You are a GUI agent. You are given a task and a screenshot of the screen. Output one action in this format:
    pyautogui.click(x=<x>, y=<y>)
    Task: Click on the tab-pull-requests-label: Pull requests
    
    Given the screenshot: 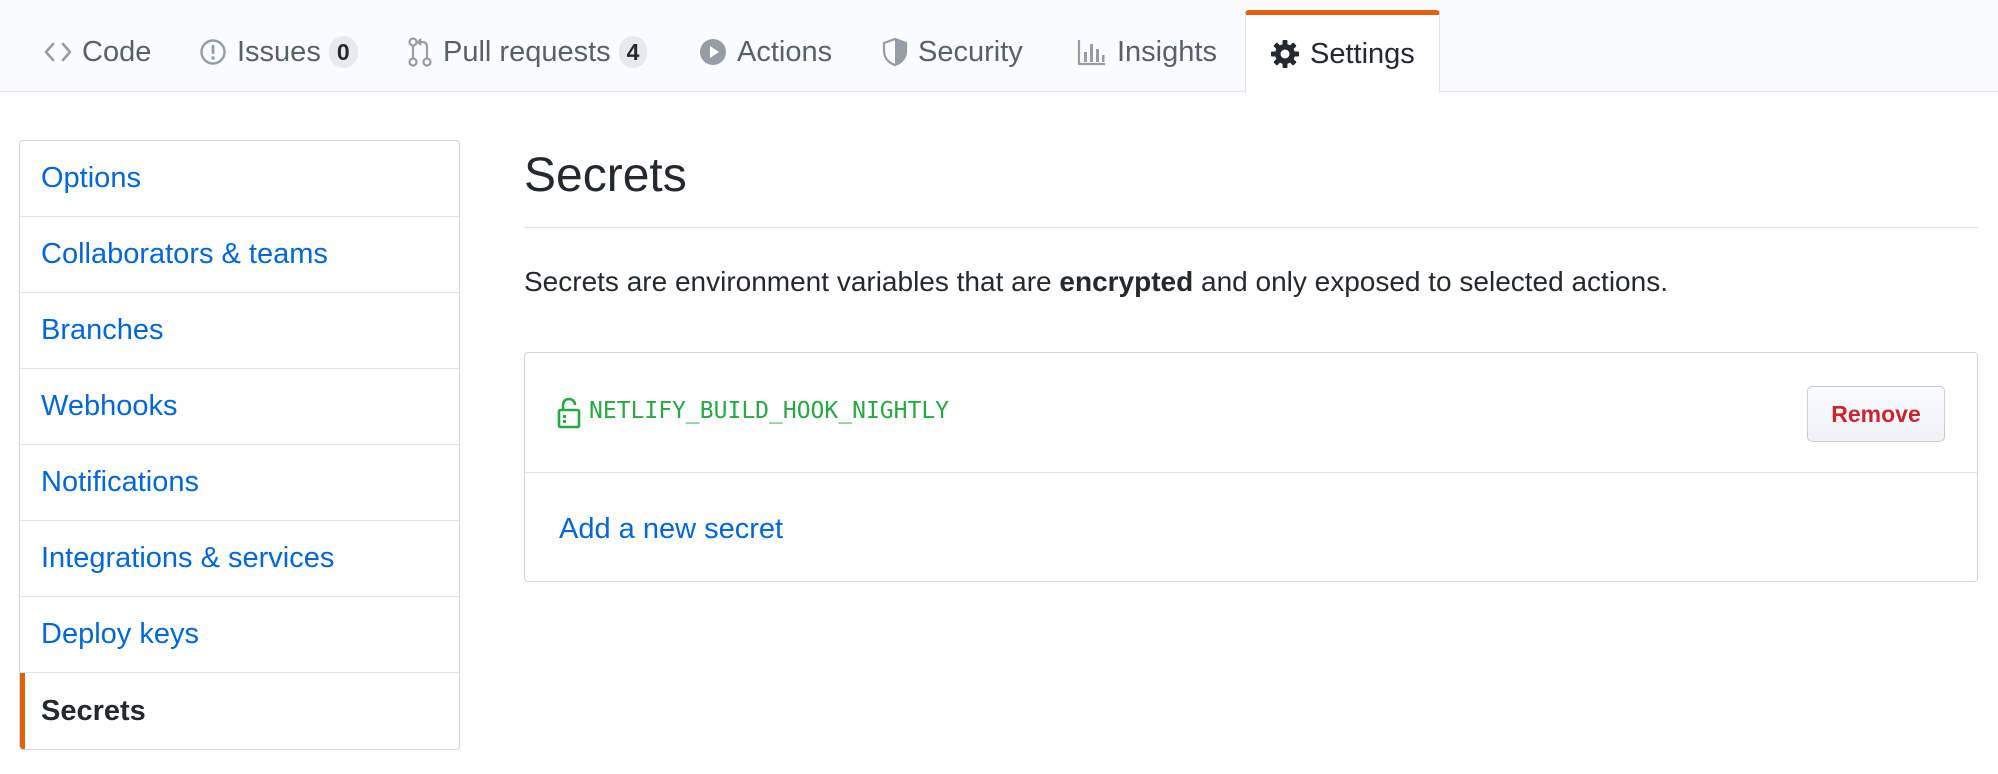 What is the action you would take?
    pyautogui.click(x=527, y=51)
    